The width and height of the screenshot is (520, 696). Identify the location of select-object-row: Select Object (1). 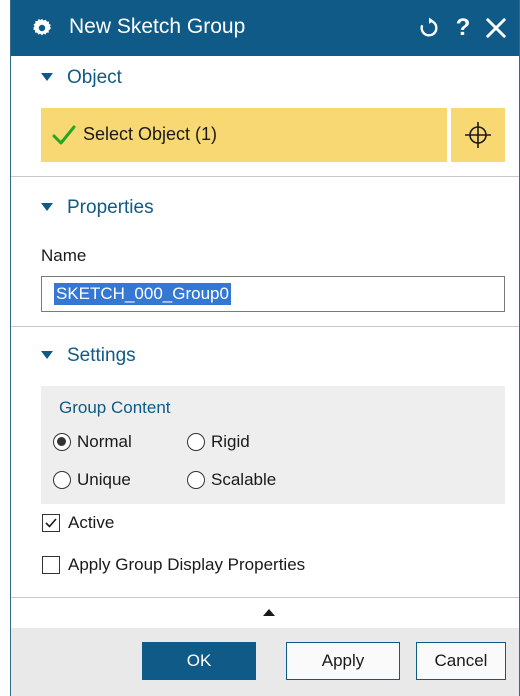
(244, 135).